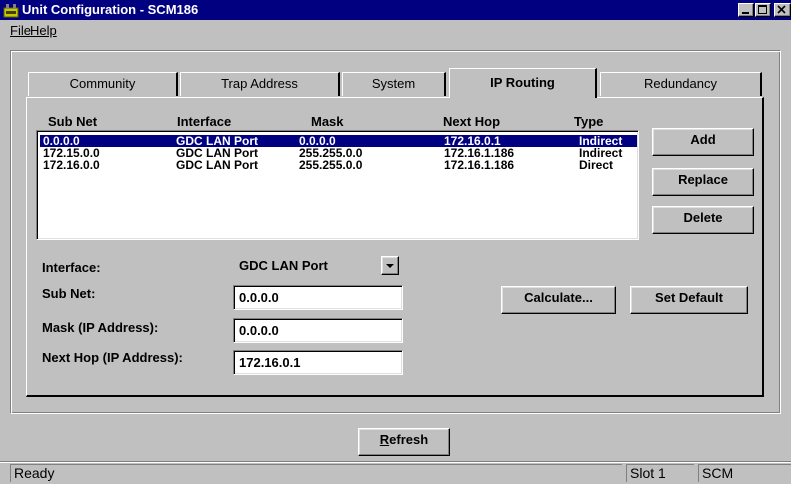 The height and width of the screenshot is (484, 791). I want to click on tab-community: Community, so click(103, 84).